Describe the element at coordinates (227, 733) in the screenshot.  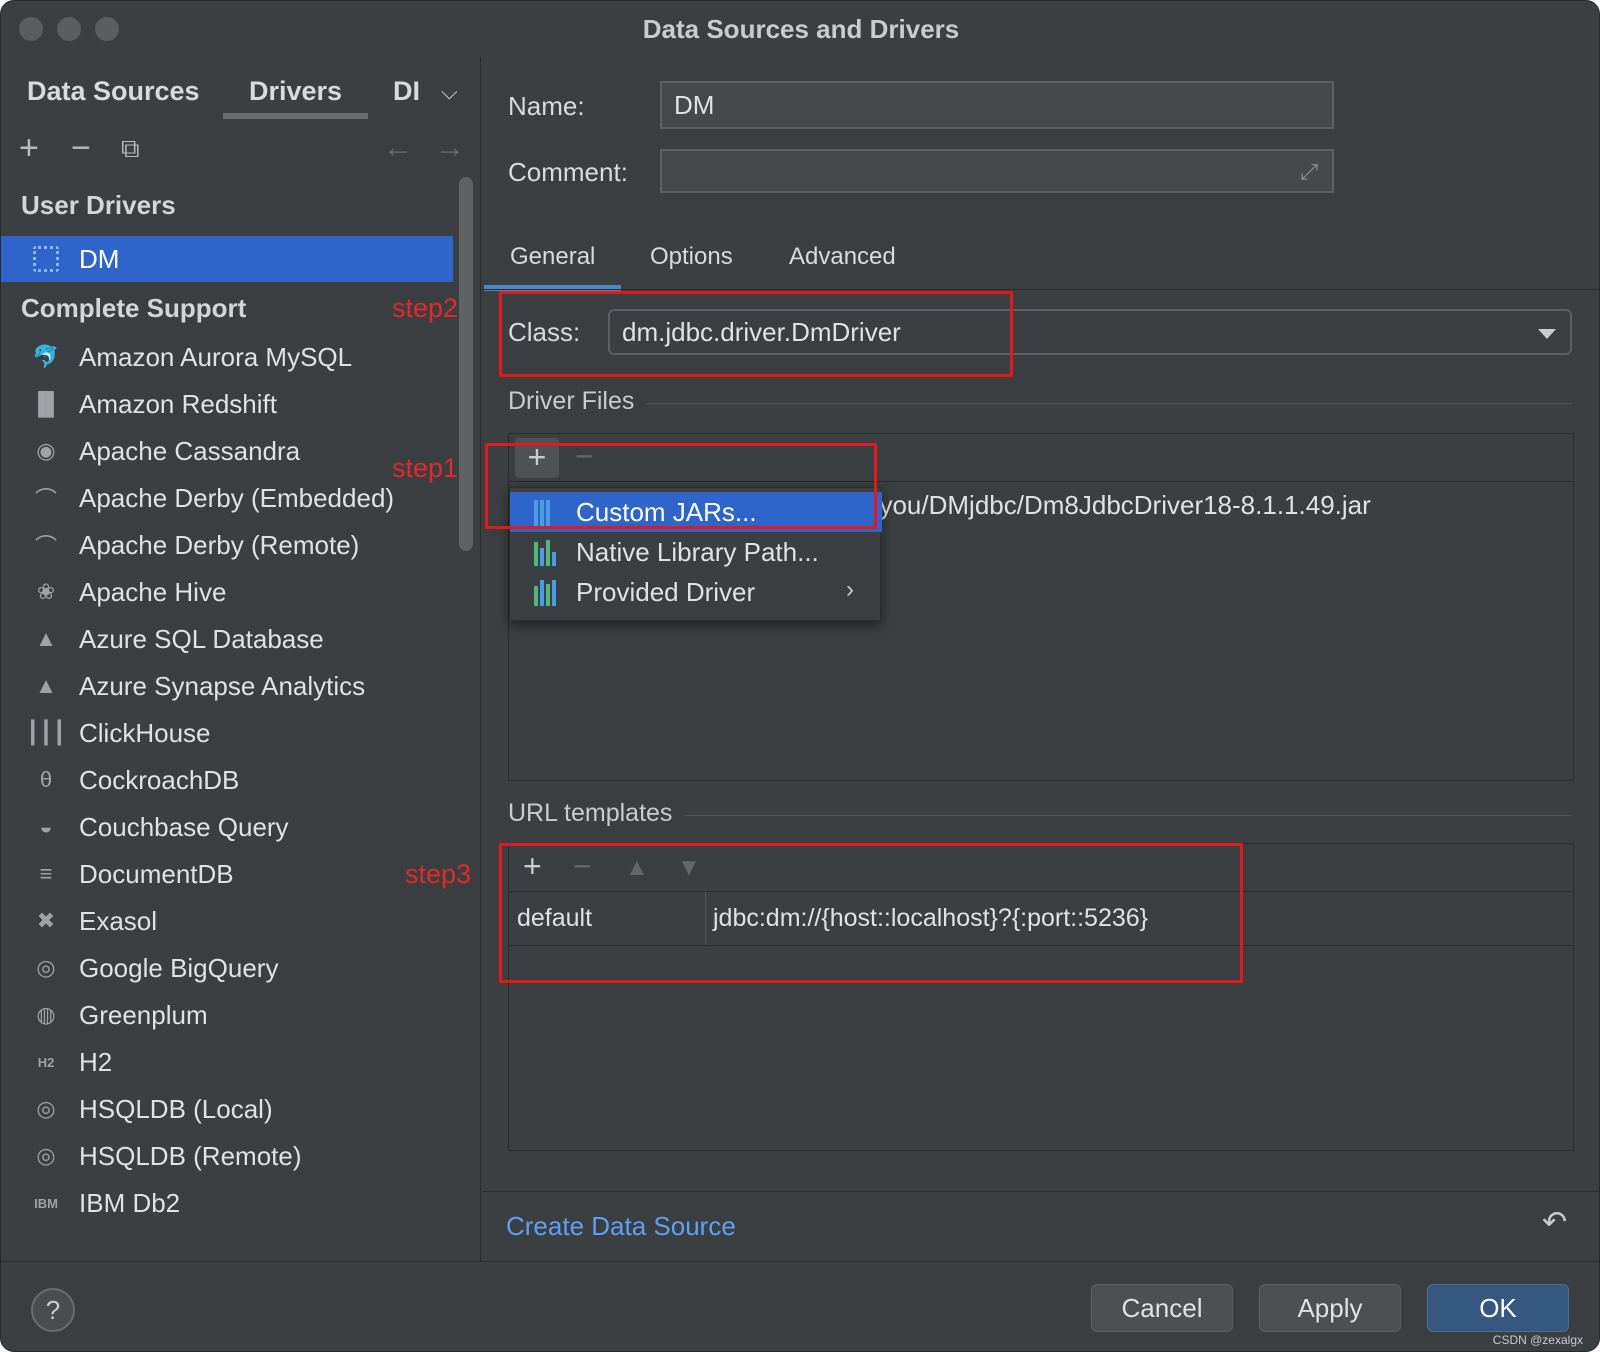
I see `driver-item: ┃┃┃ ClickHouse` at that location.